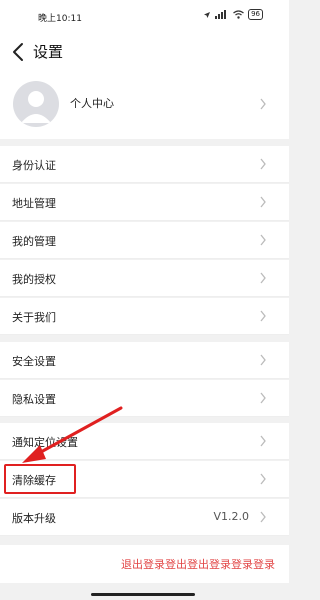 The height and width of the screenshot is (600, 320). Describe the element at coordinates (143, 594) in the screenshot. I see `home-indicator` at that location.